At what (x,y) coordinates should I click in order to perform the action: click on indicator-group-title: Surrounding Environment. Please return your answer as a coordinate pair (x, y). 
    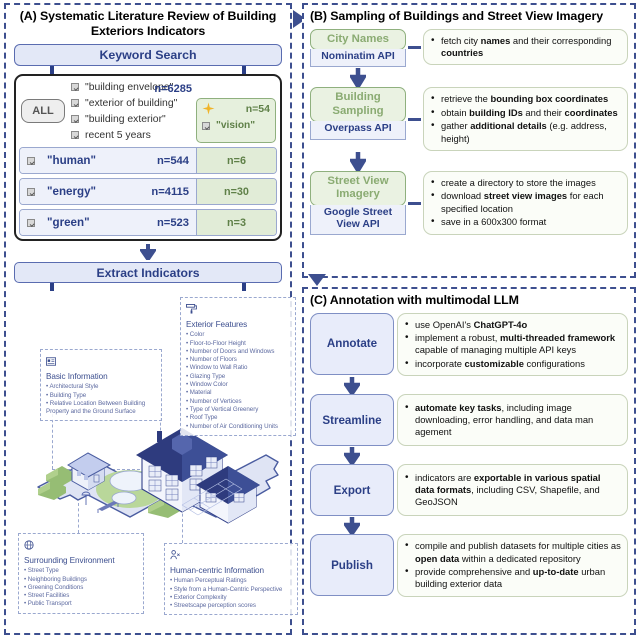
    Looking at the image, I should click on (69, 561).